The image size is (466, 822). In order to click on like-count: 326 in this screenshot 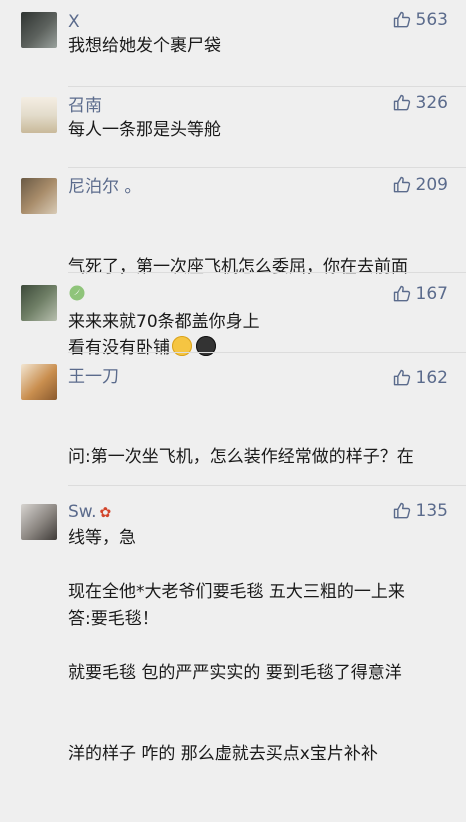, I will do `click(431, 103)`.